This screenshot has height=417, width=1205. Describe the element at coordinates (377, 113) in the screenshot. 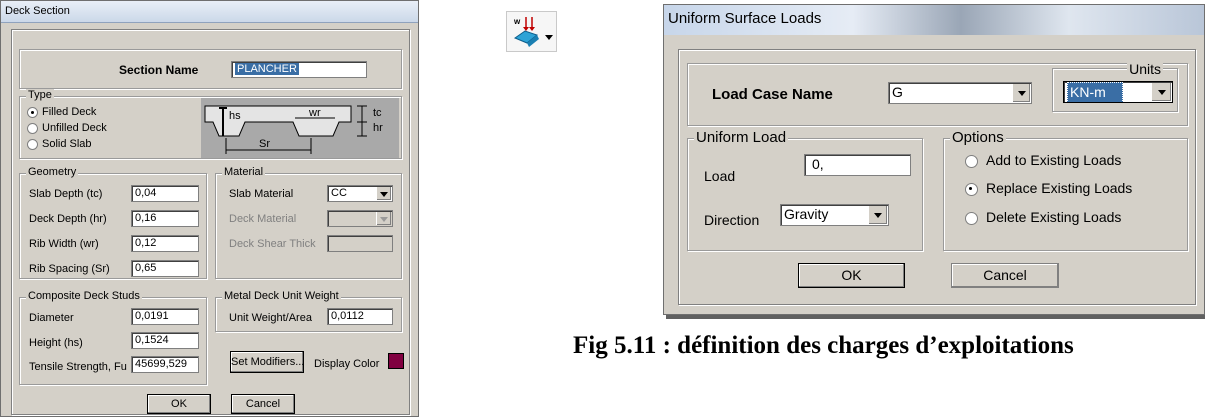

I see `diagram-tc-label: tc` at that location.